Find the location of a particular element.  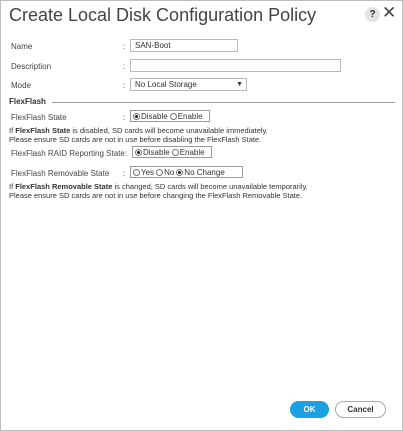

chevron-down-icon: ▼ is located at coordinates (239, 84).